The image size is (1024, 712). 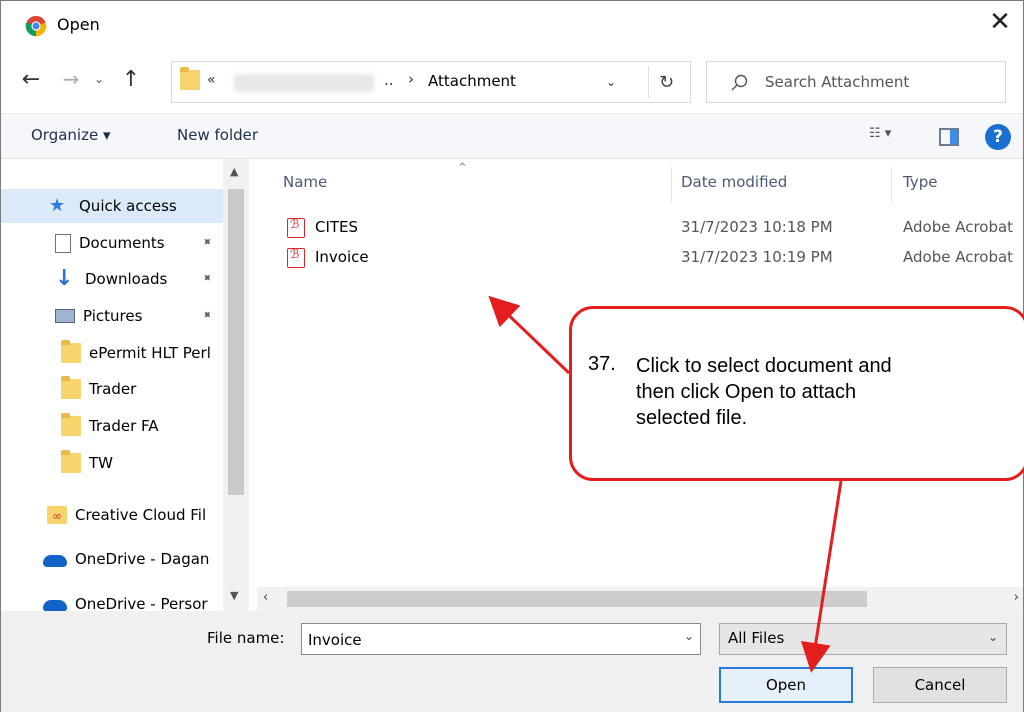 What do you see at coordinates (920, 182) in the screenshot?
I see `column-header-type: Type` at bounding box center [920, 182].